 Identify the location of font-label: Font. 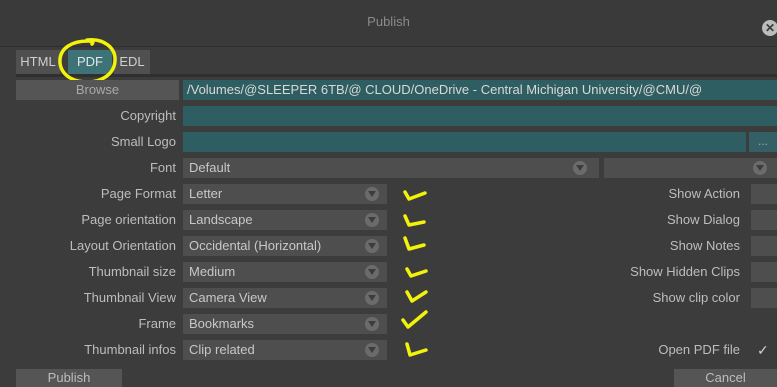
(162, 167).